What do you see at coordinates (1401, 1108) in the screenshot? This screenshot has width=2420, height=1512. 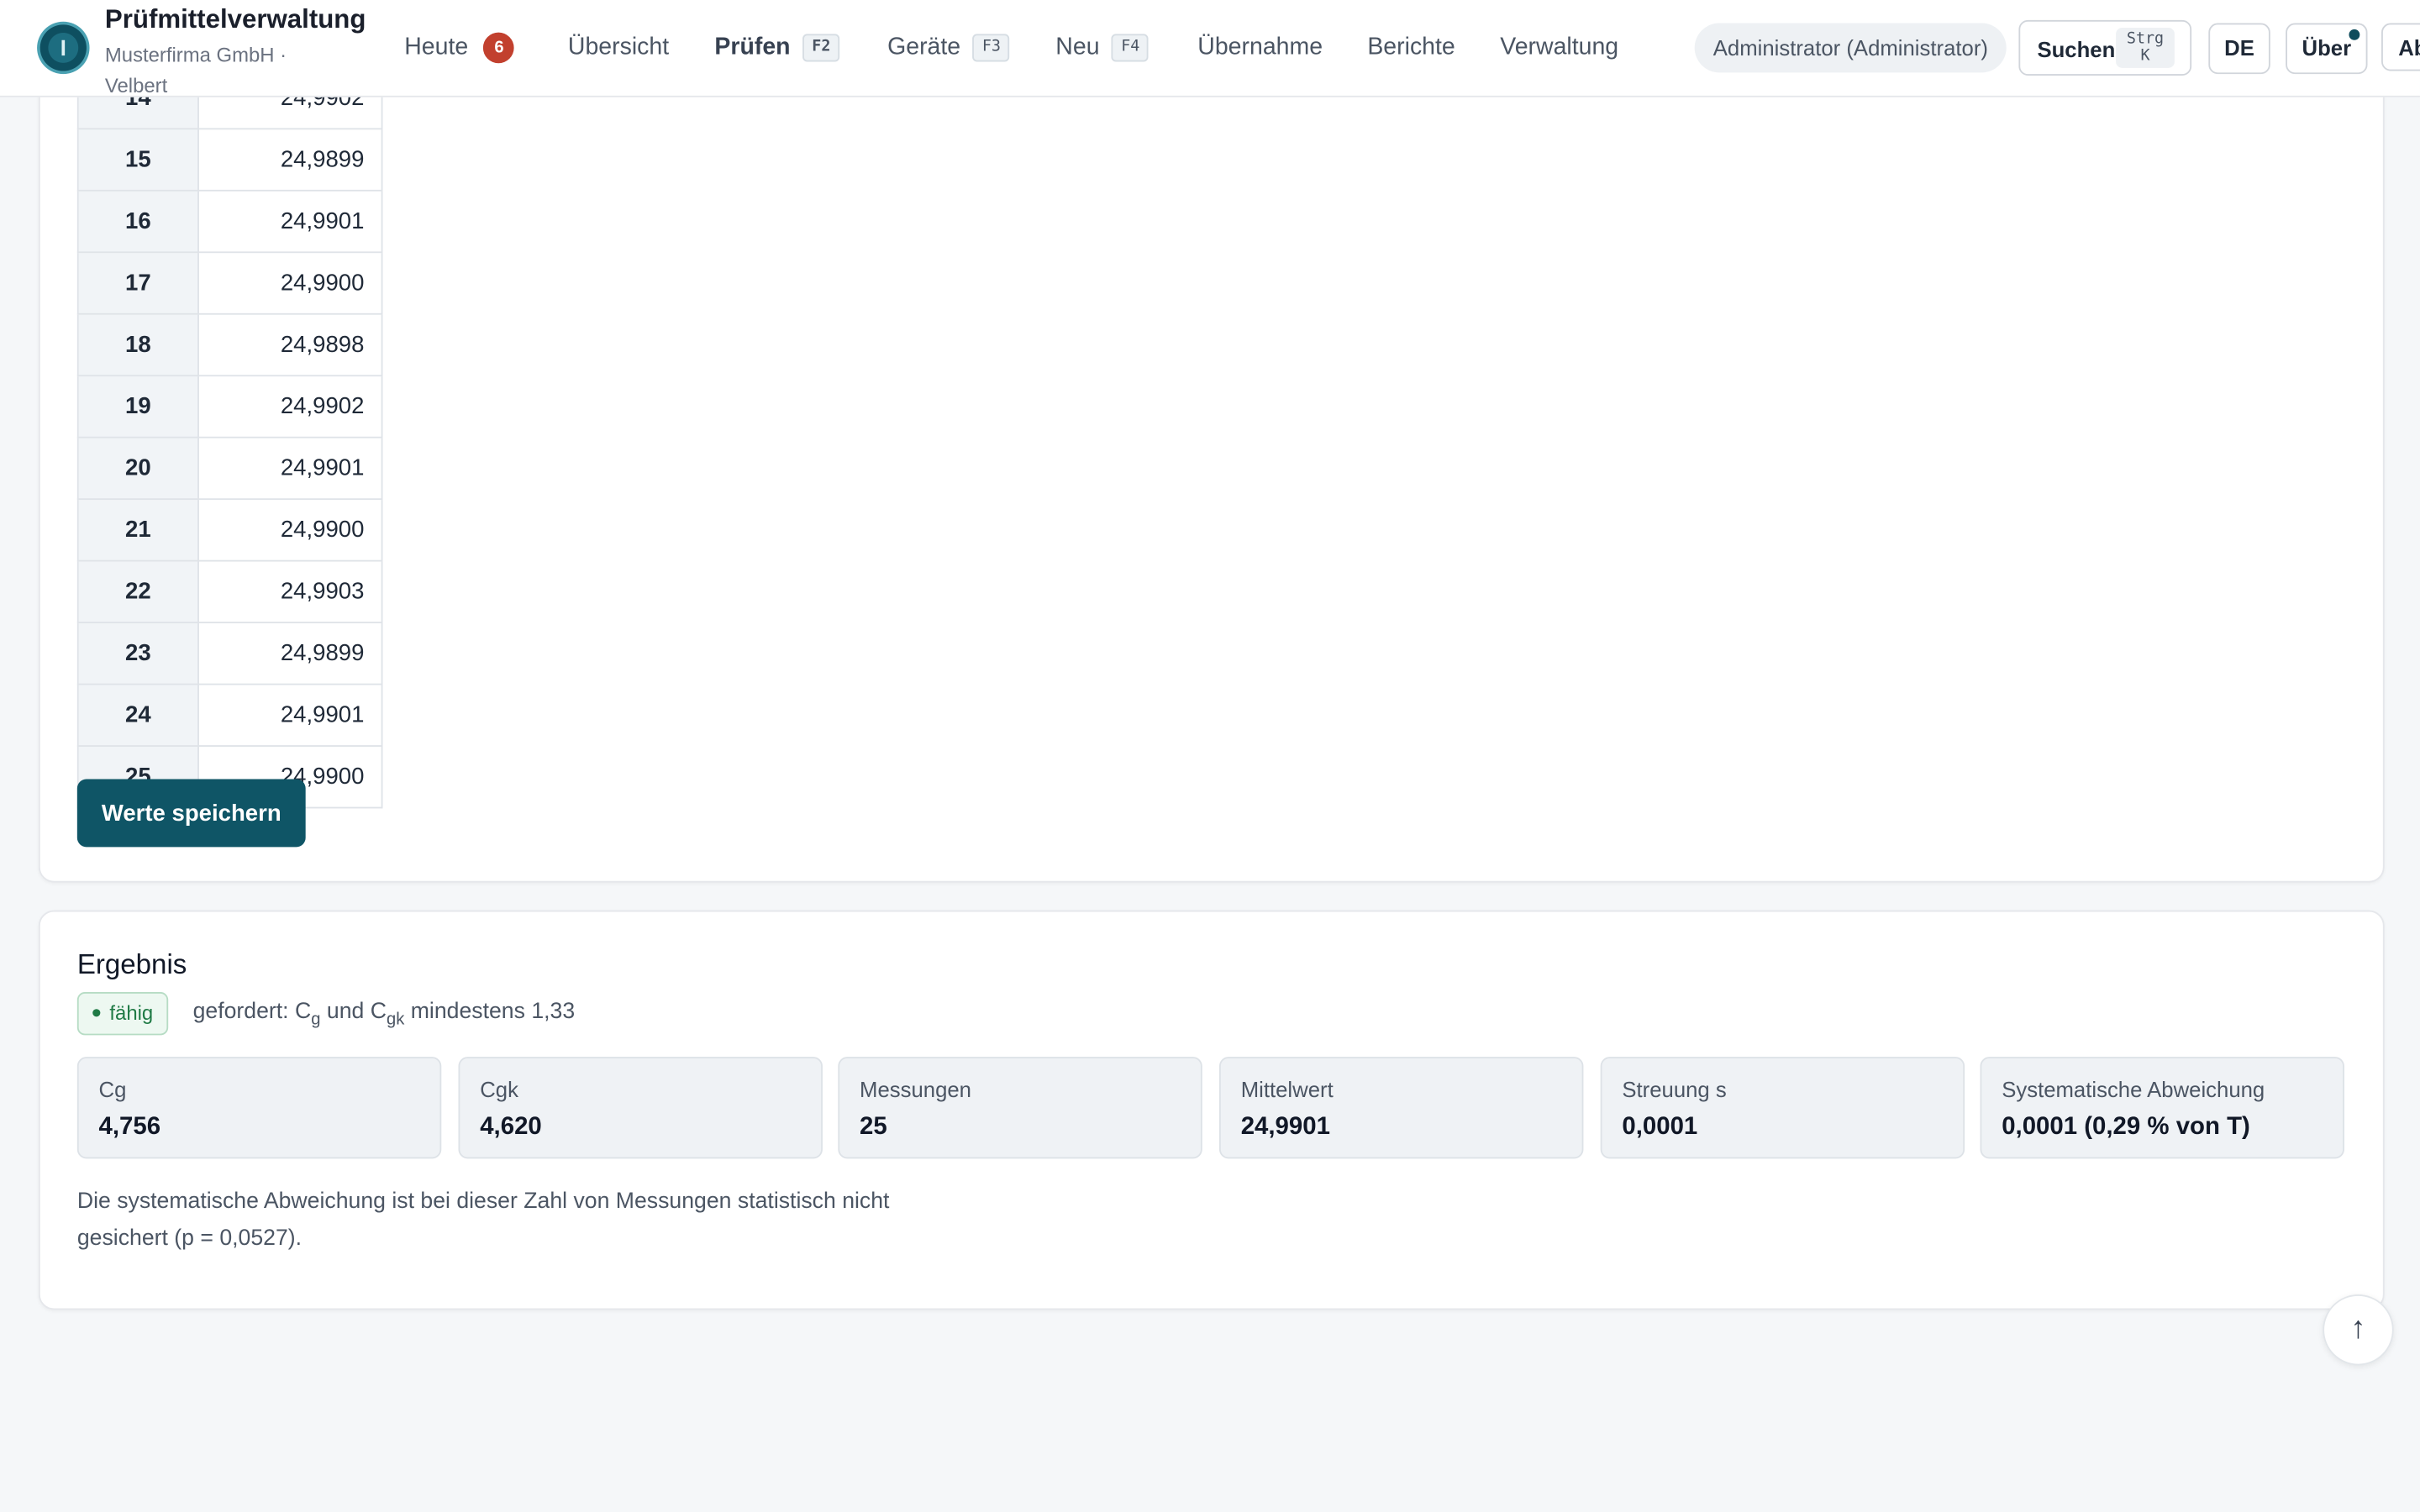 I see `metric-mittelwert: Mittelwert 24,9901` at bounding box center [1401, 1108].